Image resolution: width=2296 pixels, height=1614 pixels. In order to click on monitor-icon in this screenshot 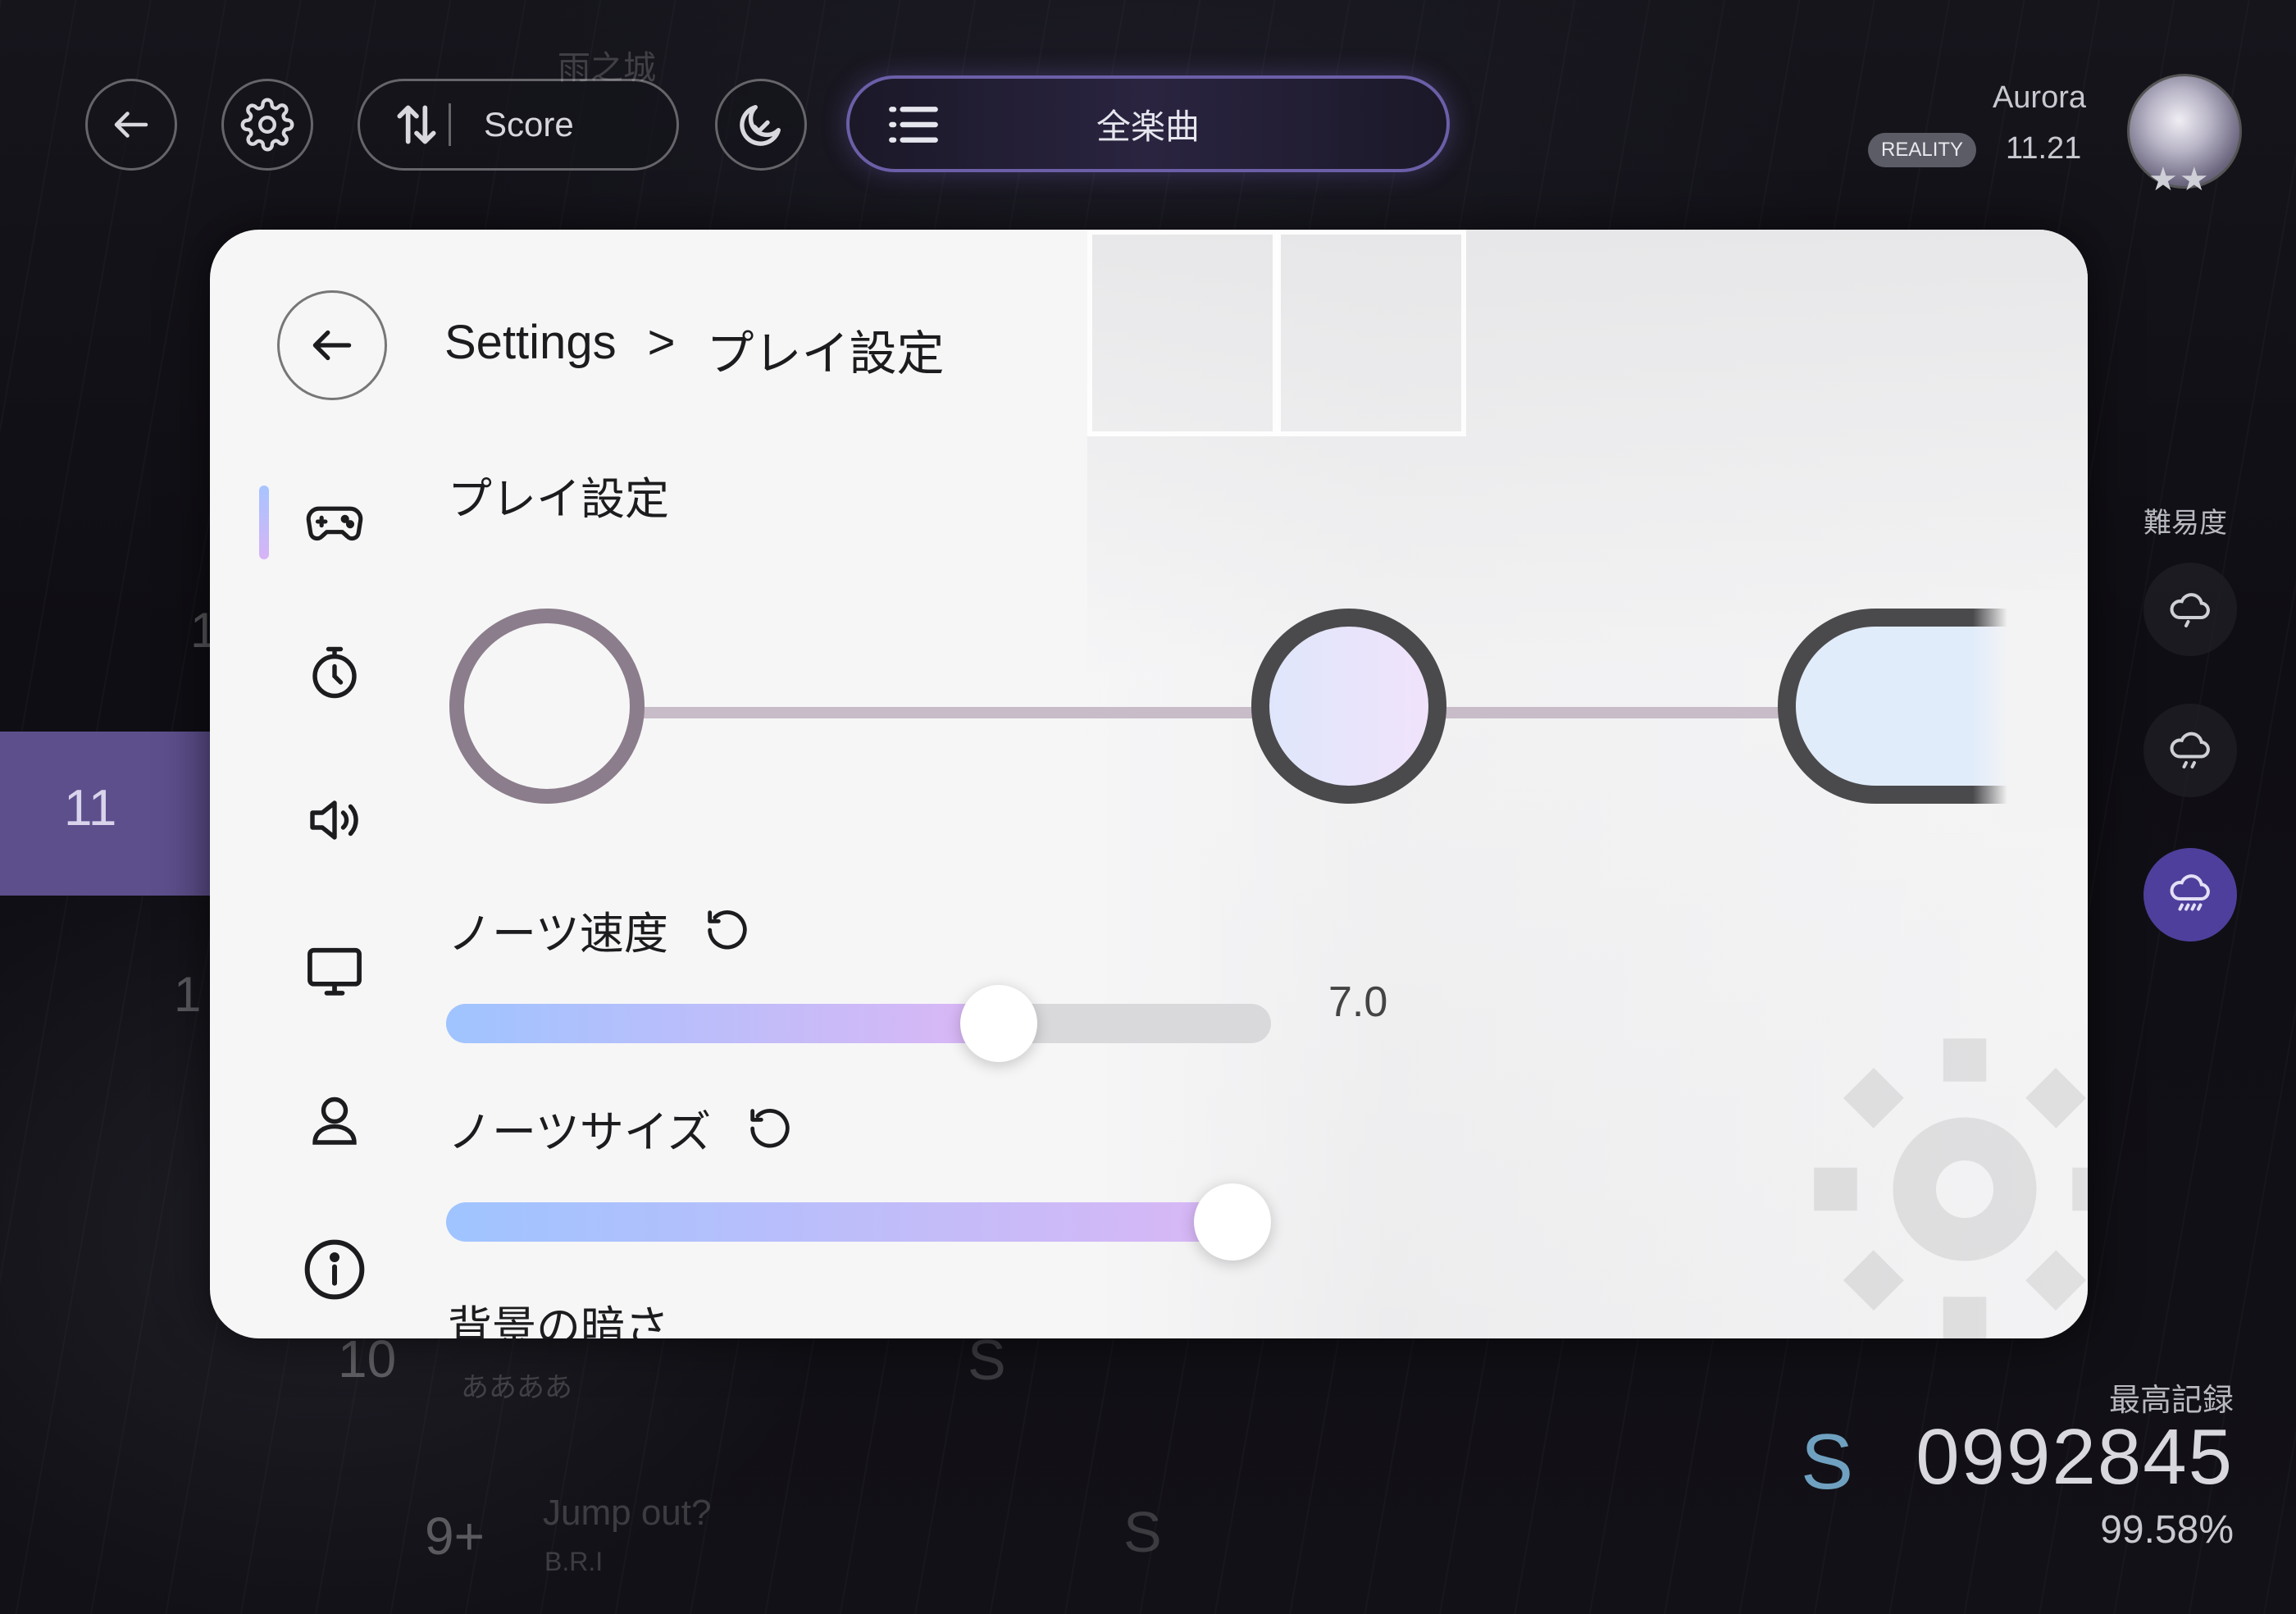, I will do `click(335, 971)`.